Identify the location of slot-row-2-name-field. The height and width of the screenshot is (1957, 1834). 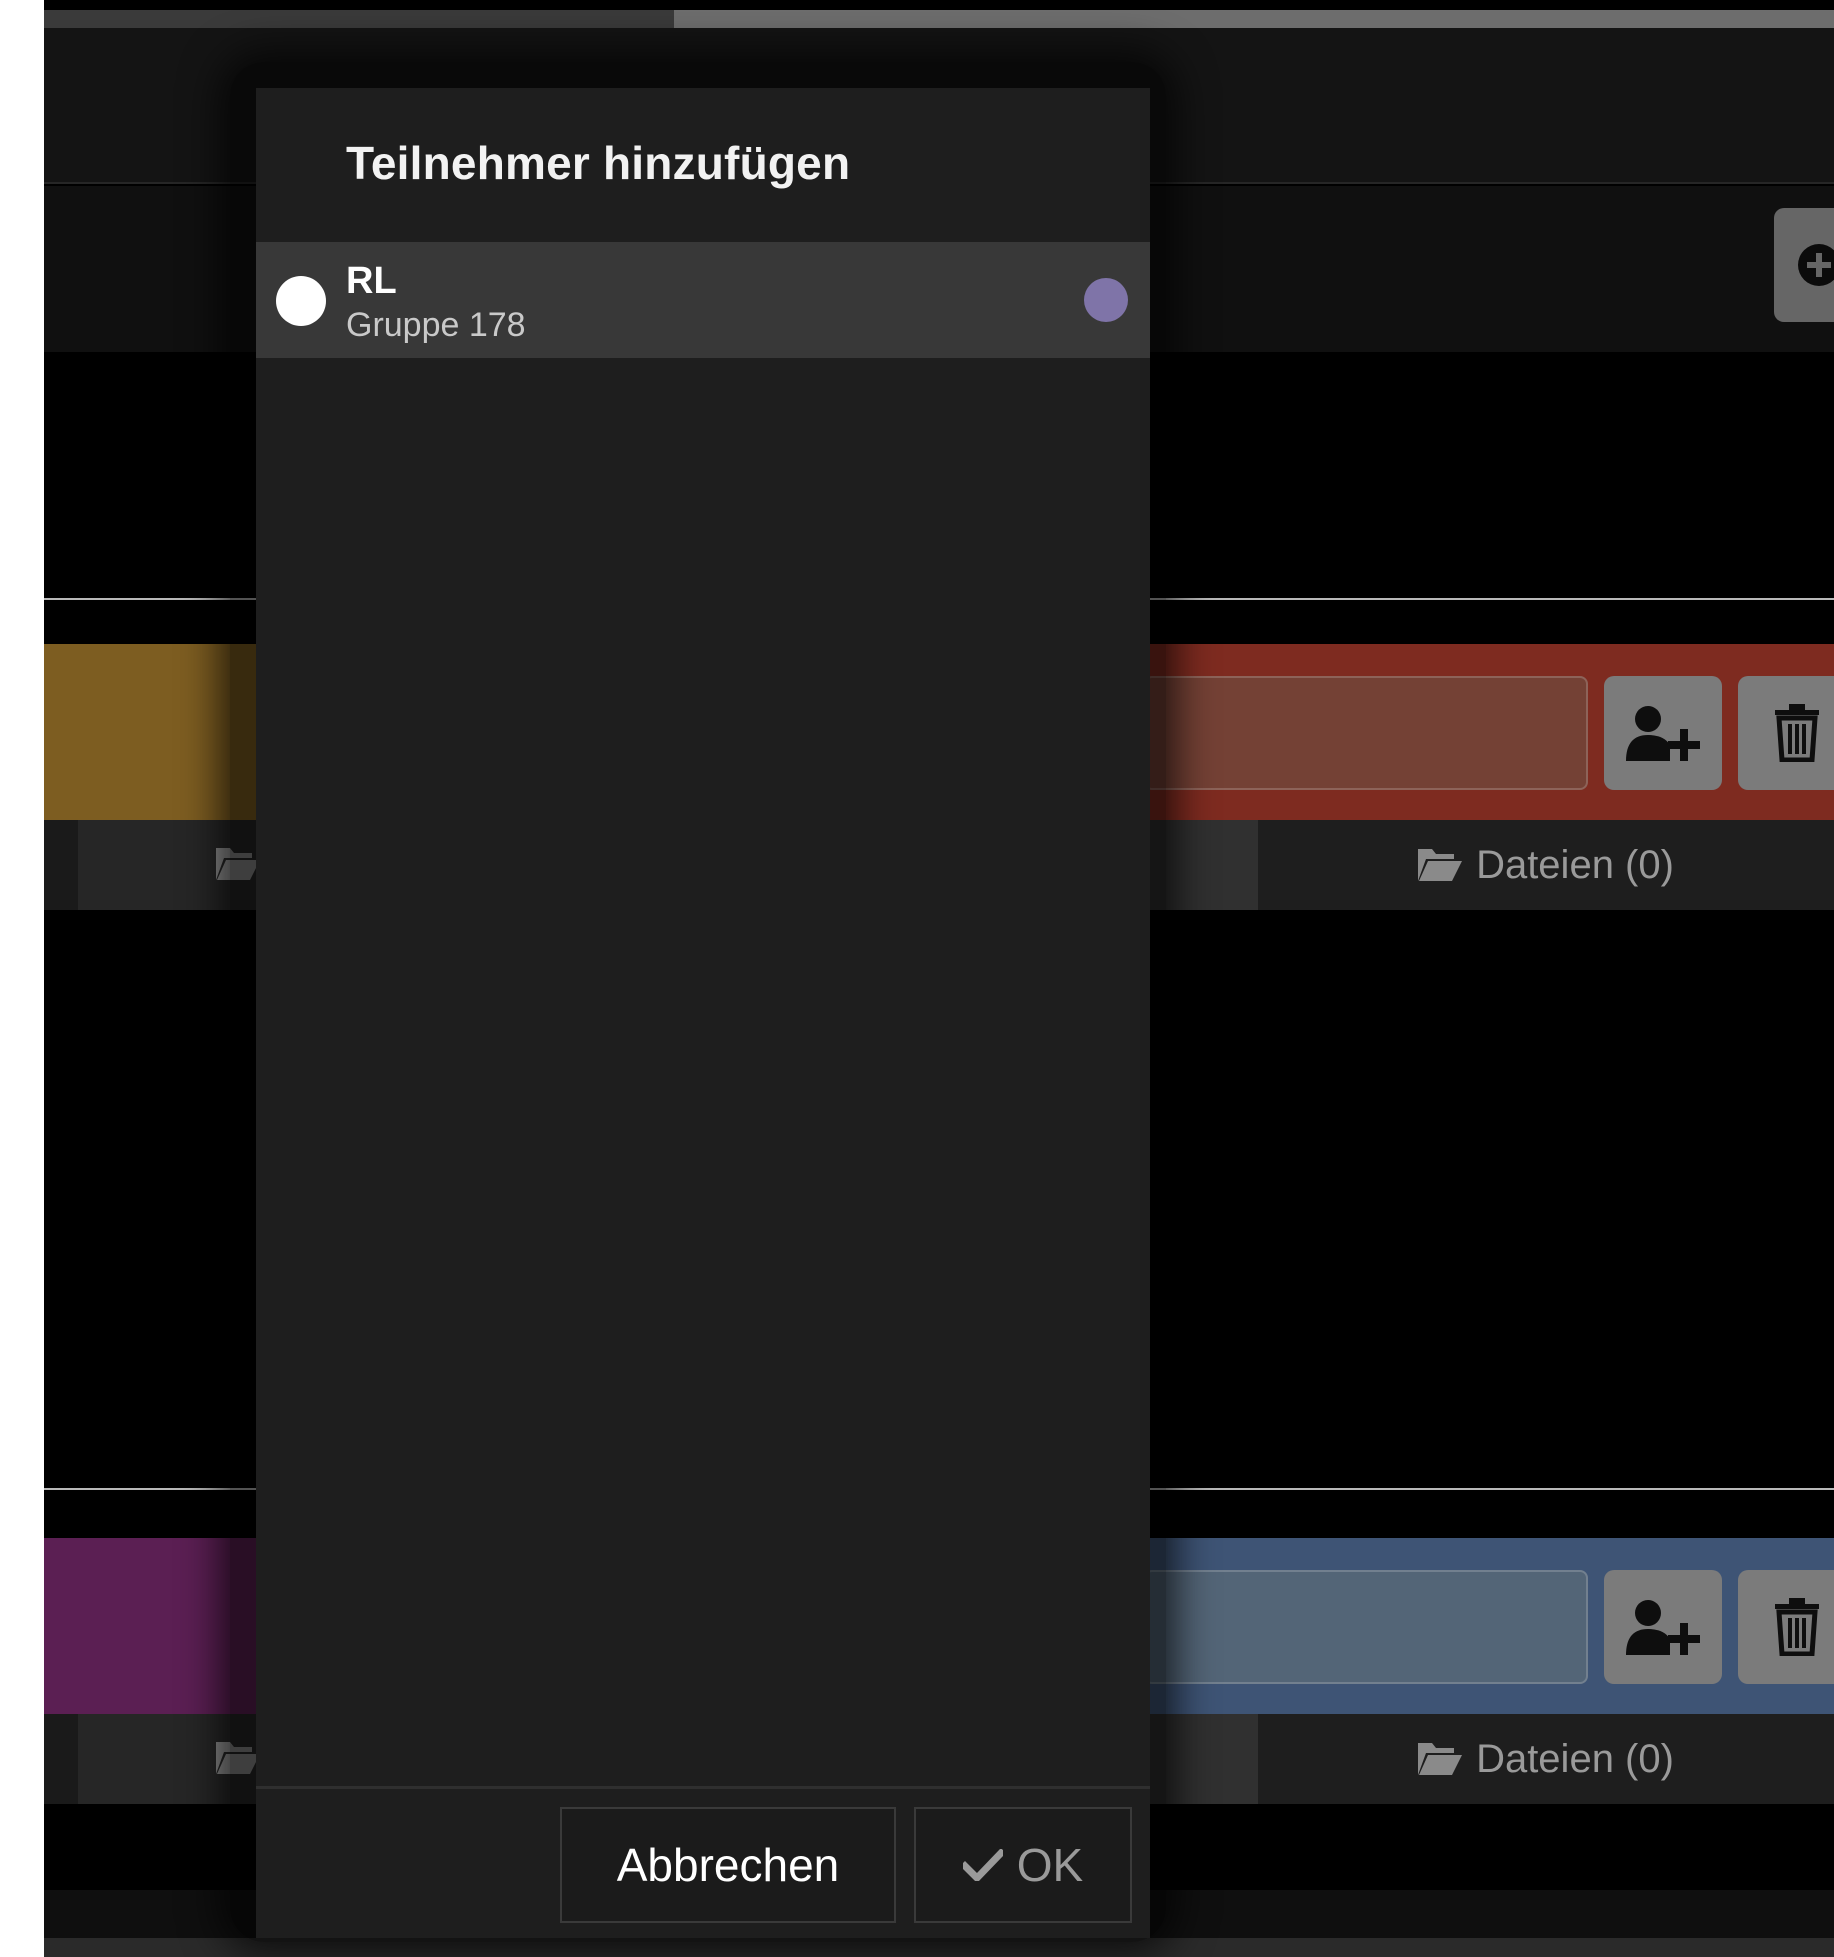
(1366, 1627).